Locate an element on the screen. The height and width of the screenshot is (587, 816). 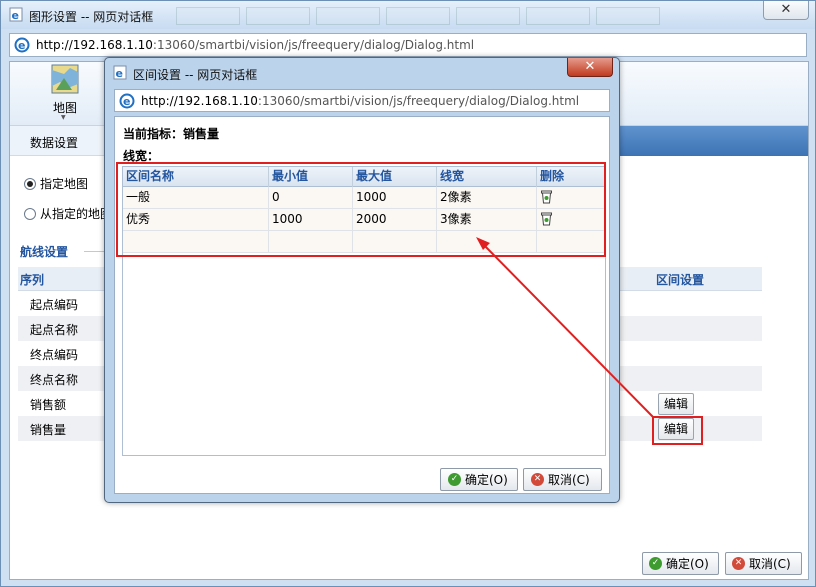
col-range-header: 区间设置 is located at coordinates (680, 280).